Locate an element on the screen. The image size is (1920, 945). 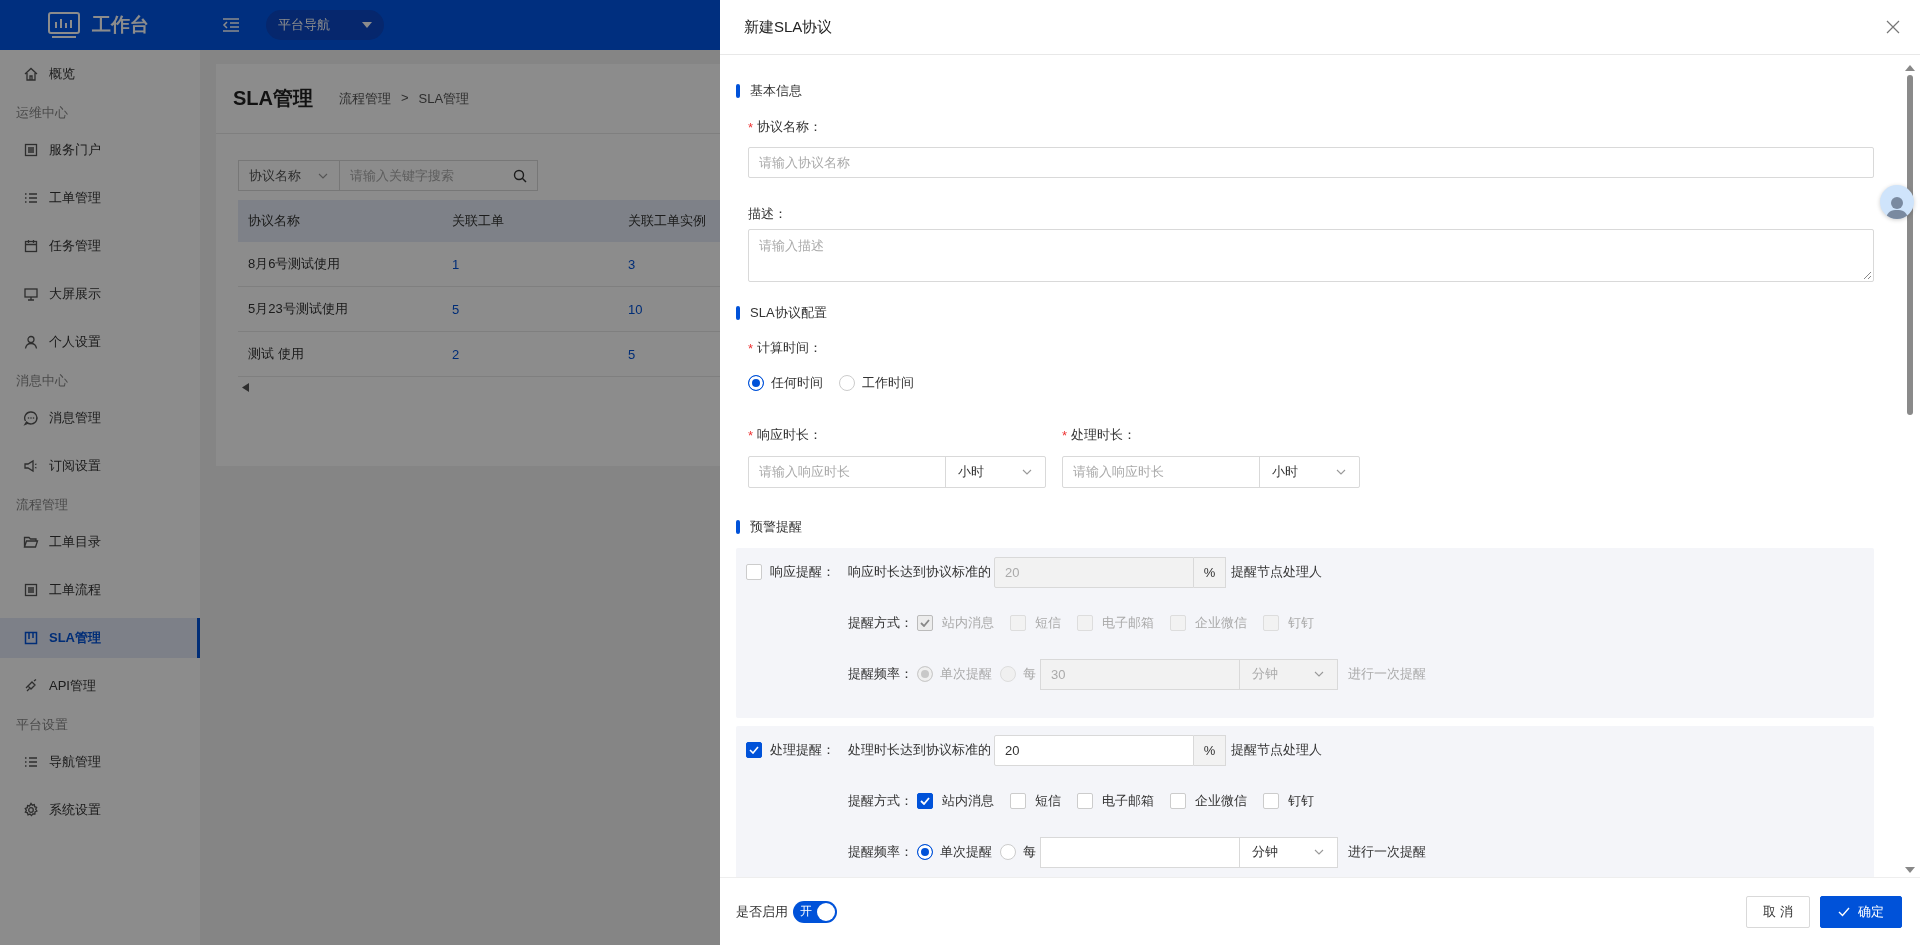
breadcrumb-item: SLA管理 is located at coordinates (444, 98).